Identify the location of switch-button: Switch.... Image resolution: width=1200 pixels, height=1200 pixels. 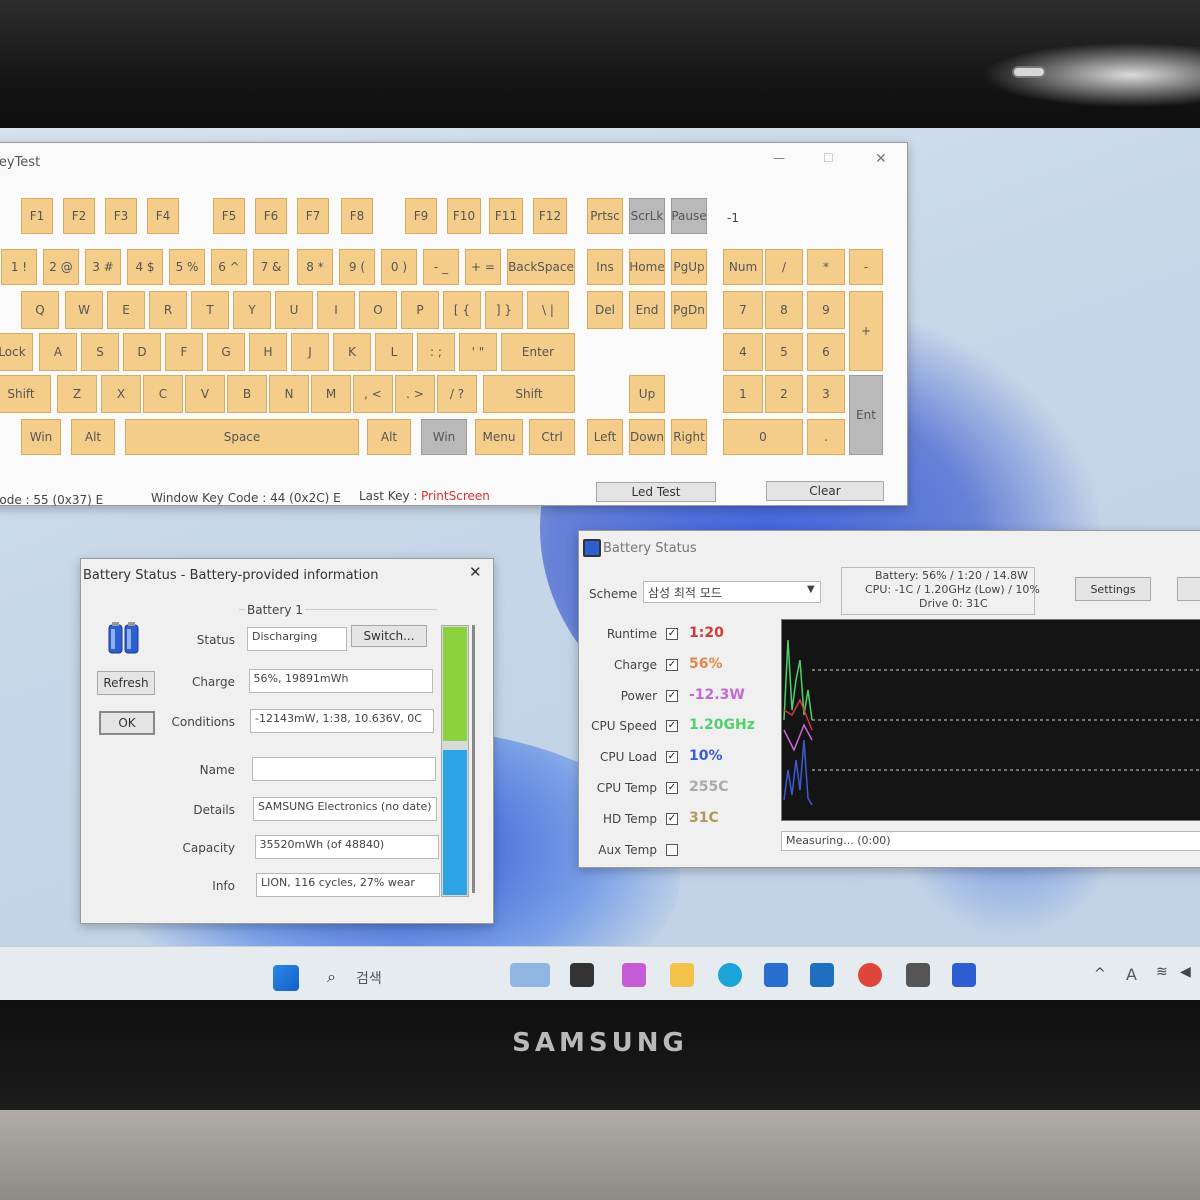
(389, 636).